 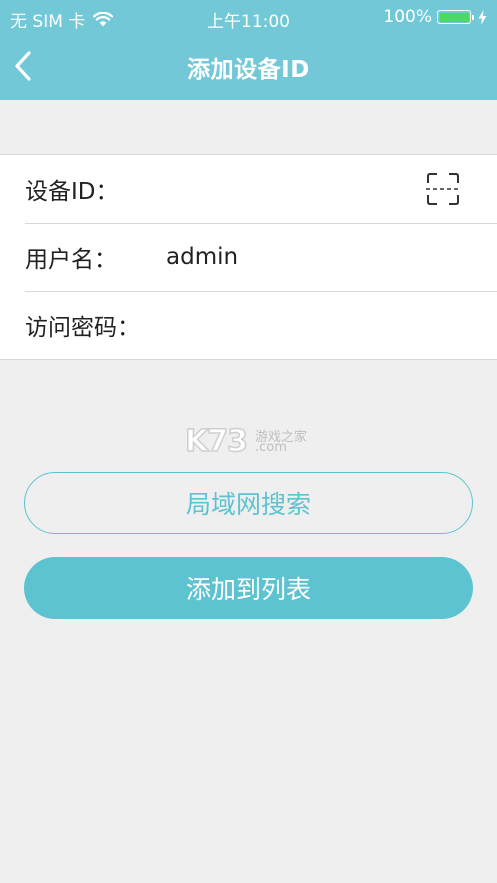 I want to click on battery-icon, so click(x=454, y=17).